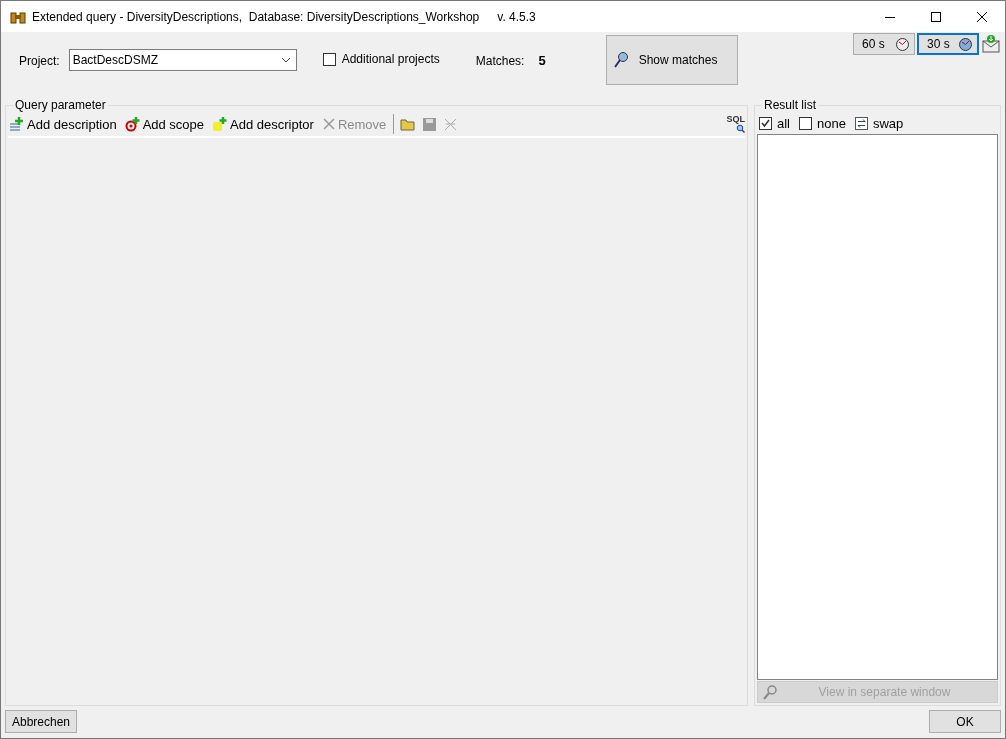  Describe the element at coordinates (390, 59) in the screenshot. I see `checkbox-label: Additional projects` at that location.